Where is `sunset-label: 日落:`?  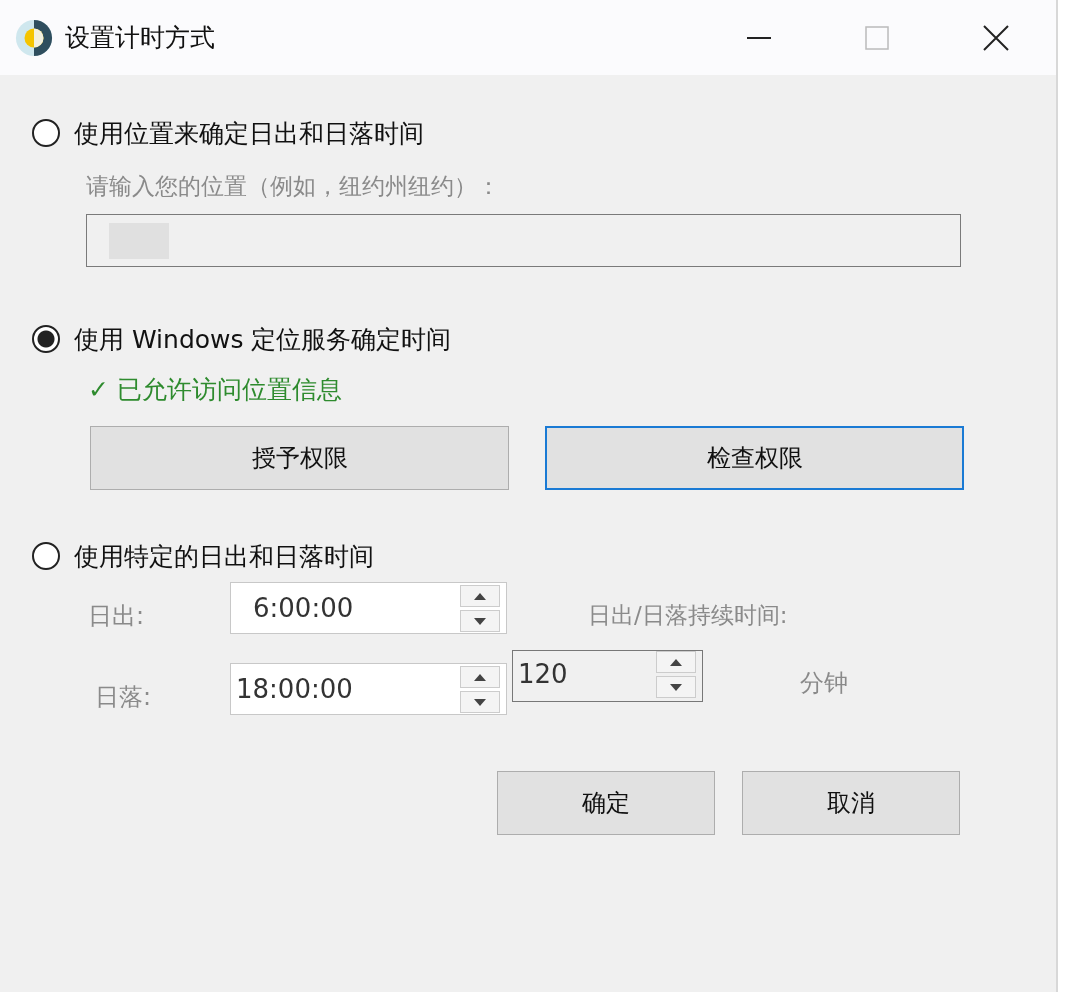 sunset-label: 日落: is located at coordinates (123, 697).